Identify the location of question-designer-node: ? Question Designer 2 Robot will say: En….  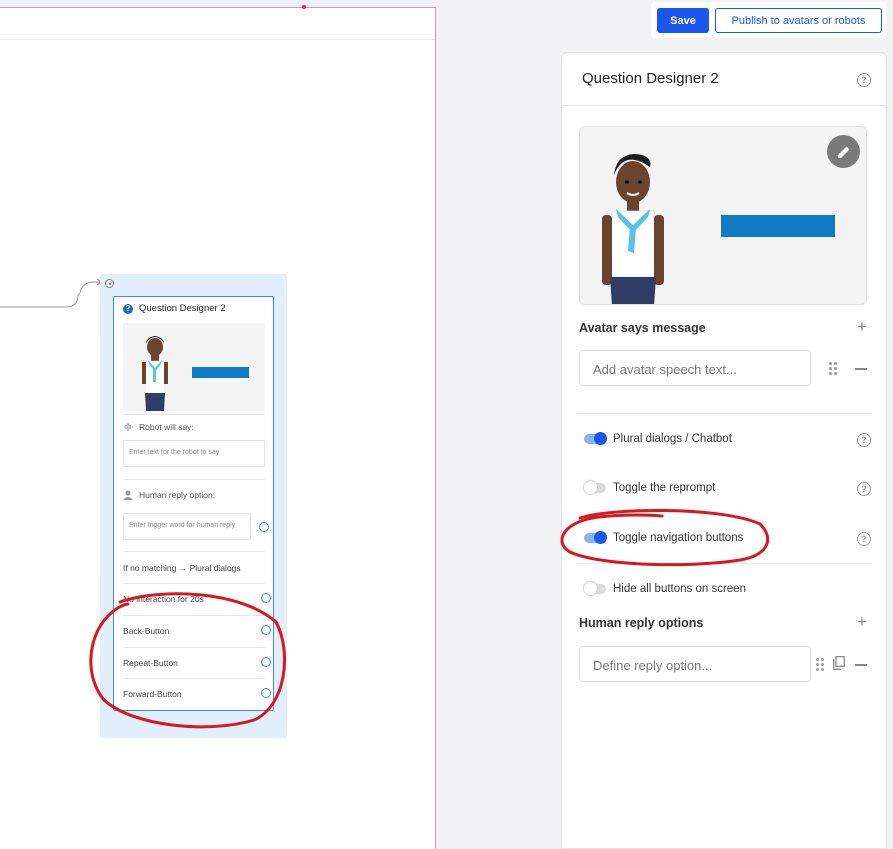
(193, 506).